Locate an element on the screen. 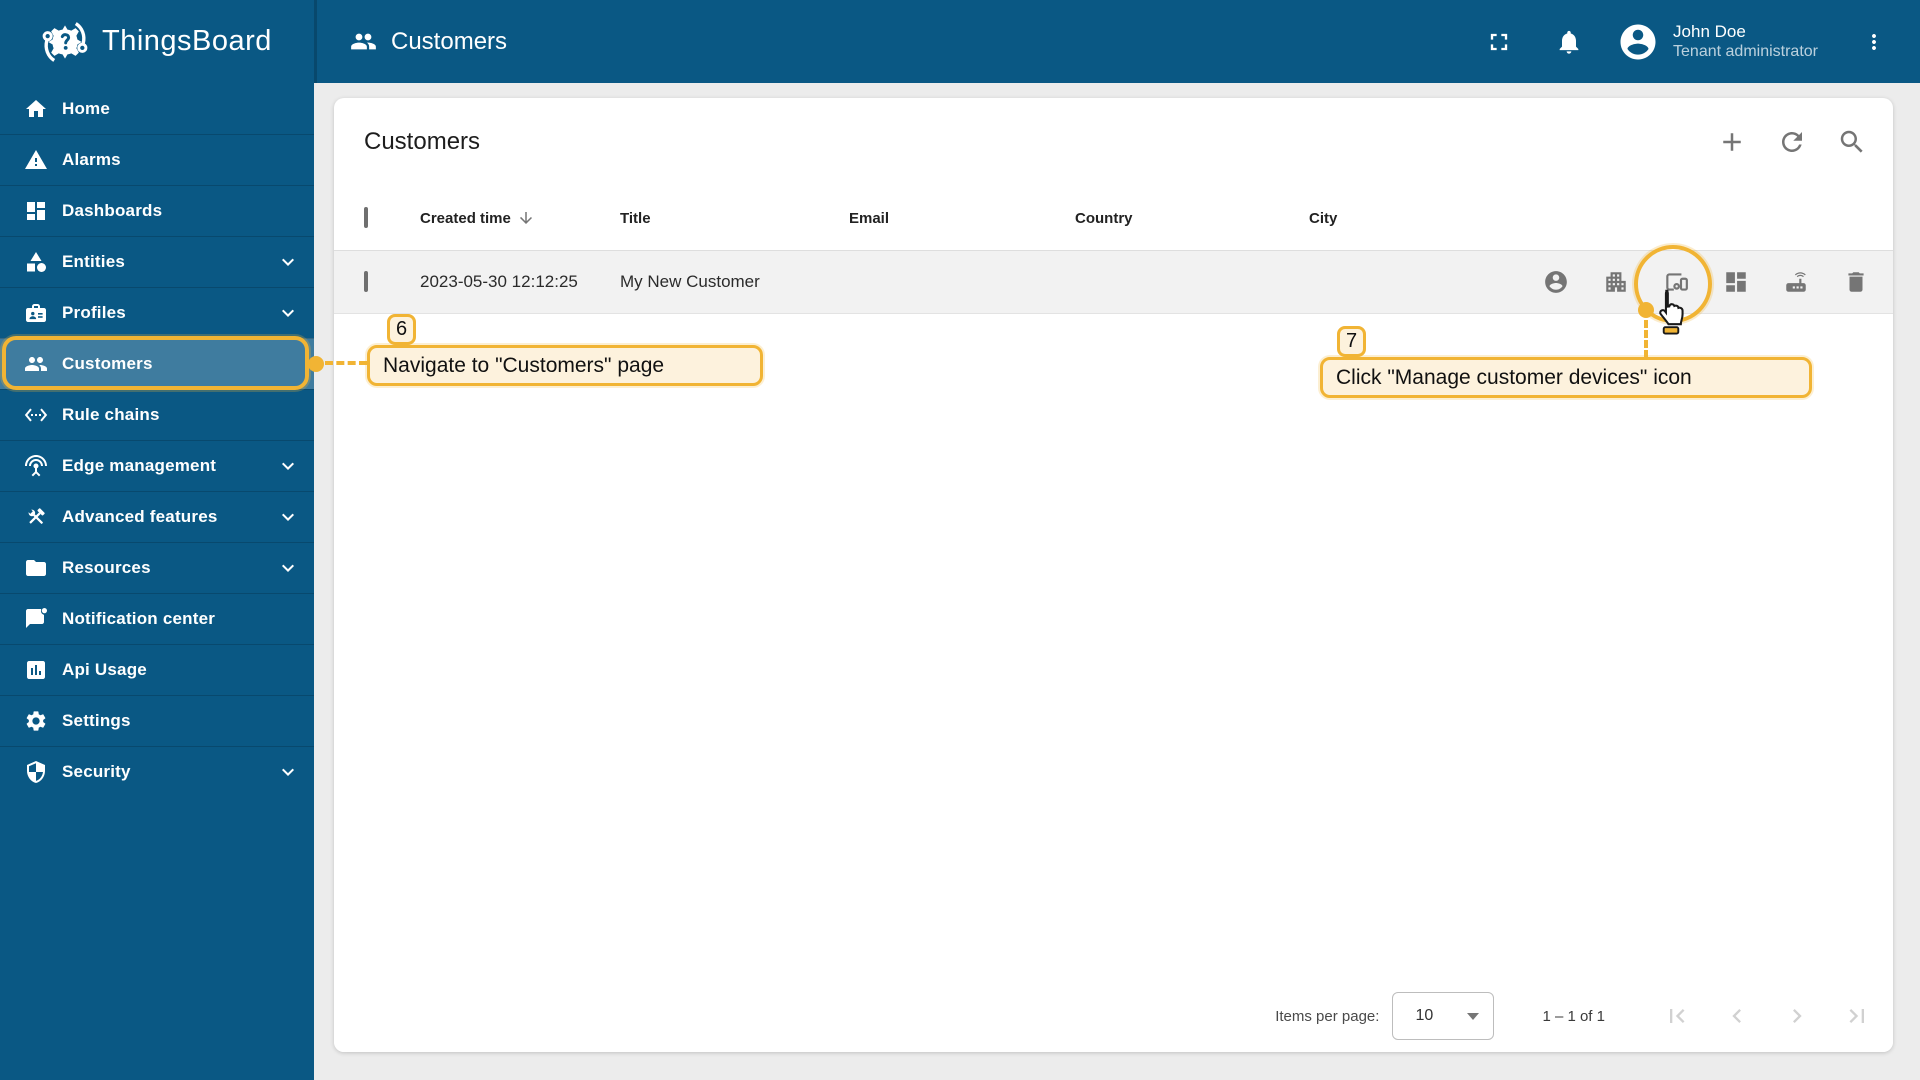  sidebar-item-advanced-features: Advanced features is located at coordinates (157, 516).